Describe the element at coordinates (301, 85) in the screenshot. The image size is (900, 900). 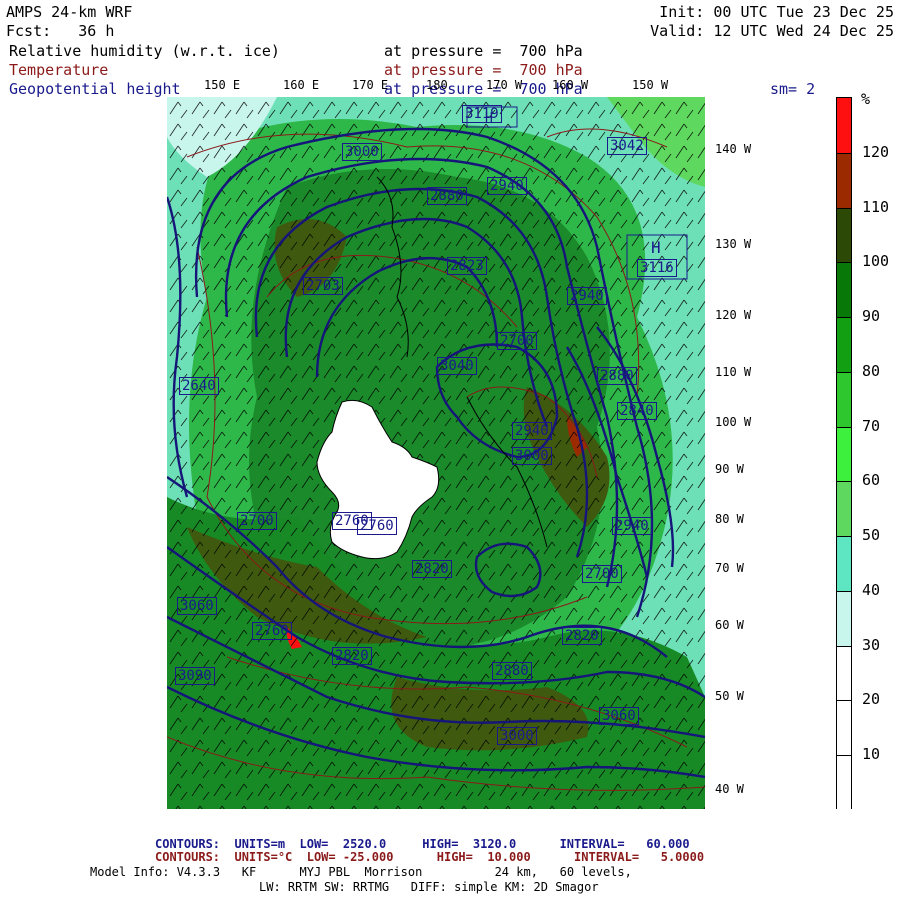
I see `lon-label: 160 E` at that location.